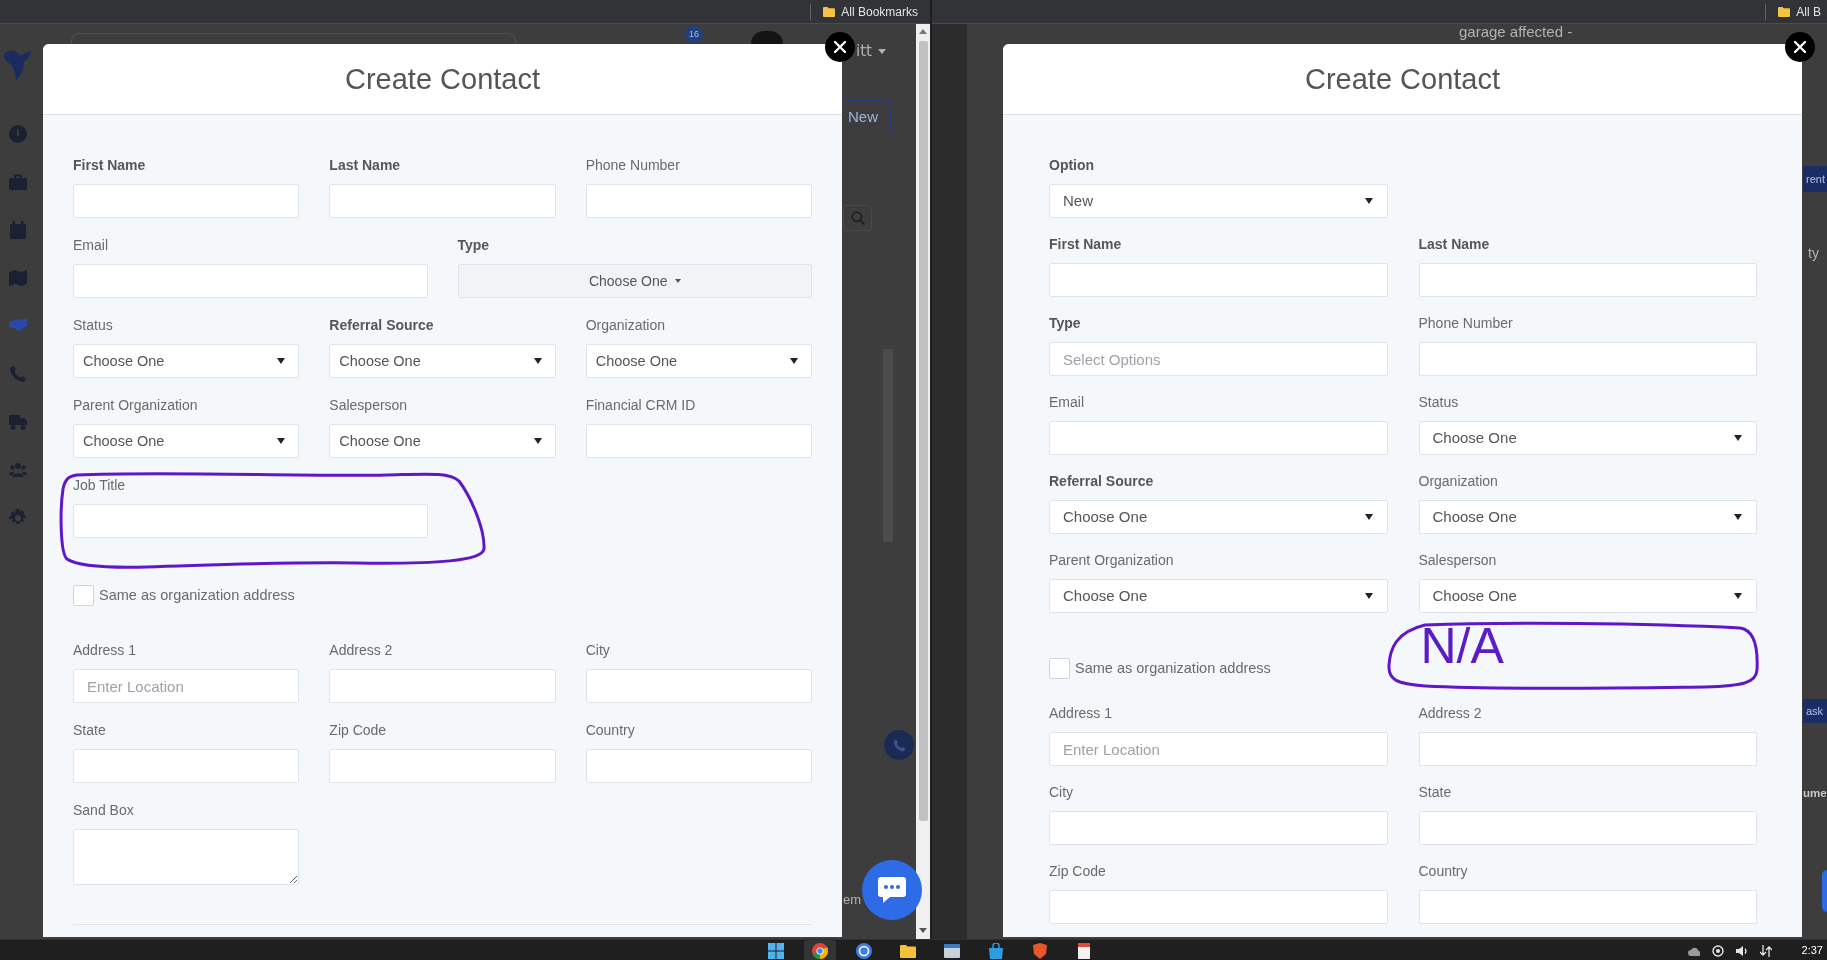 Image resolution: width=1827 pixels, height=960 pixels. I want to click on speaker-icon, so click(1741, 951).